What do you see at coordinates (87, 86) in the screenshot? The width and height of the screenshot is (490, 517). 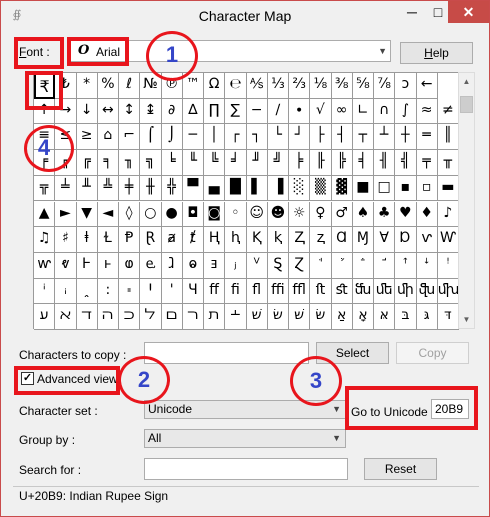 I see `character-cell: *` at bounding box center [87, 86].